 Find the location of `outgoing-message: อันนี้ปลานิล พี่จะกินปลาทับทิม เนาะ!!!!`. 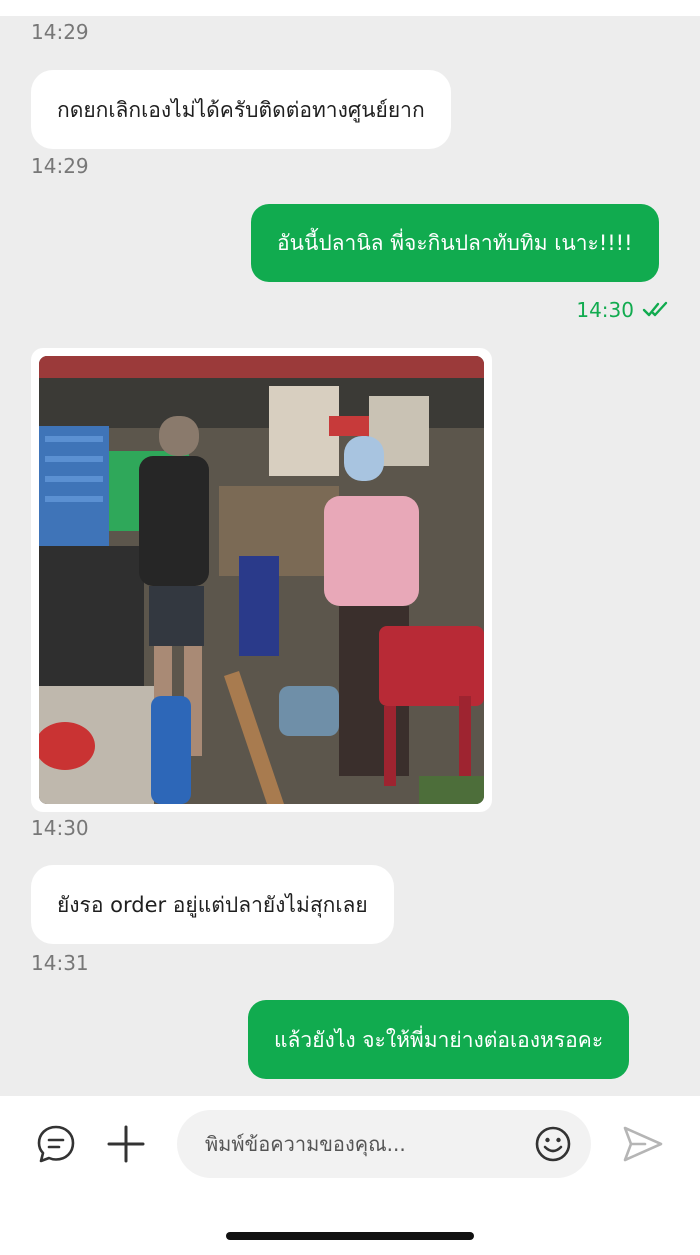

outgoing-message: อันนี้ปลานิล พี่จะกินปลาทับทิม เนาะ!!!! is located at coordinates (455, 243).